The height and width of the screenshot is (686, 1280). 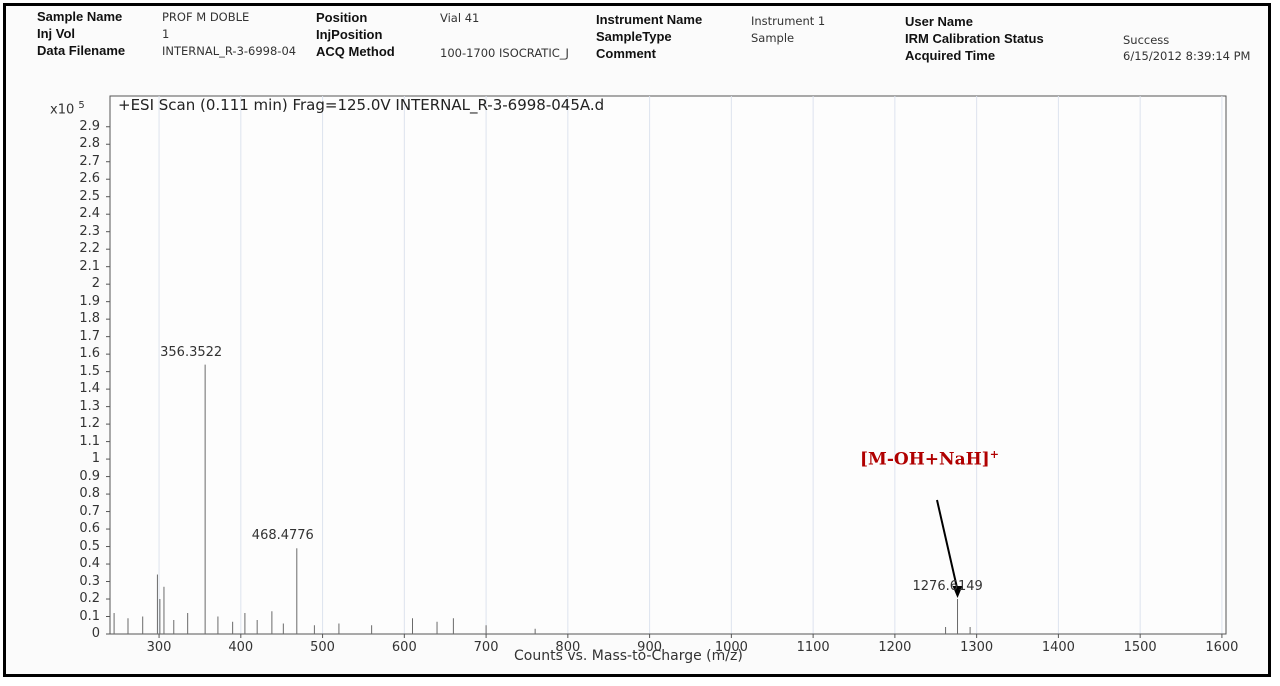 What do you see at coordinates (81, 105) in the screenshot?
I see `y-multiplier-exponent: 5` at bounding box center [81, 105].